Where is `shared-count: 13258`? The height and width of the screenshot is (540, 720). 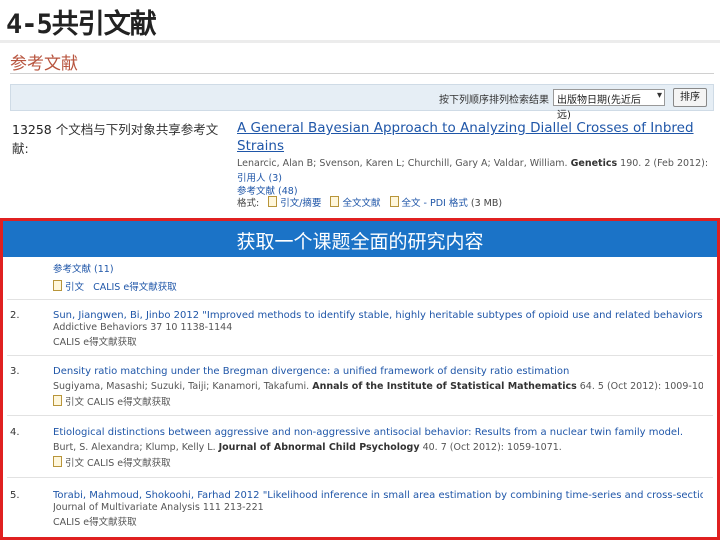
shared-count: 13258 is located at coordinates (32, 129).